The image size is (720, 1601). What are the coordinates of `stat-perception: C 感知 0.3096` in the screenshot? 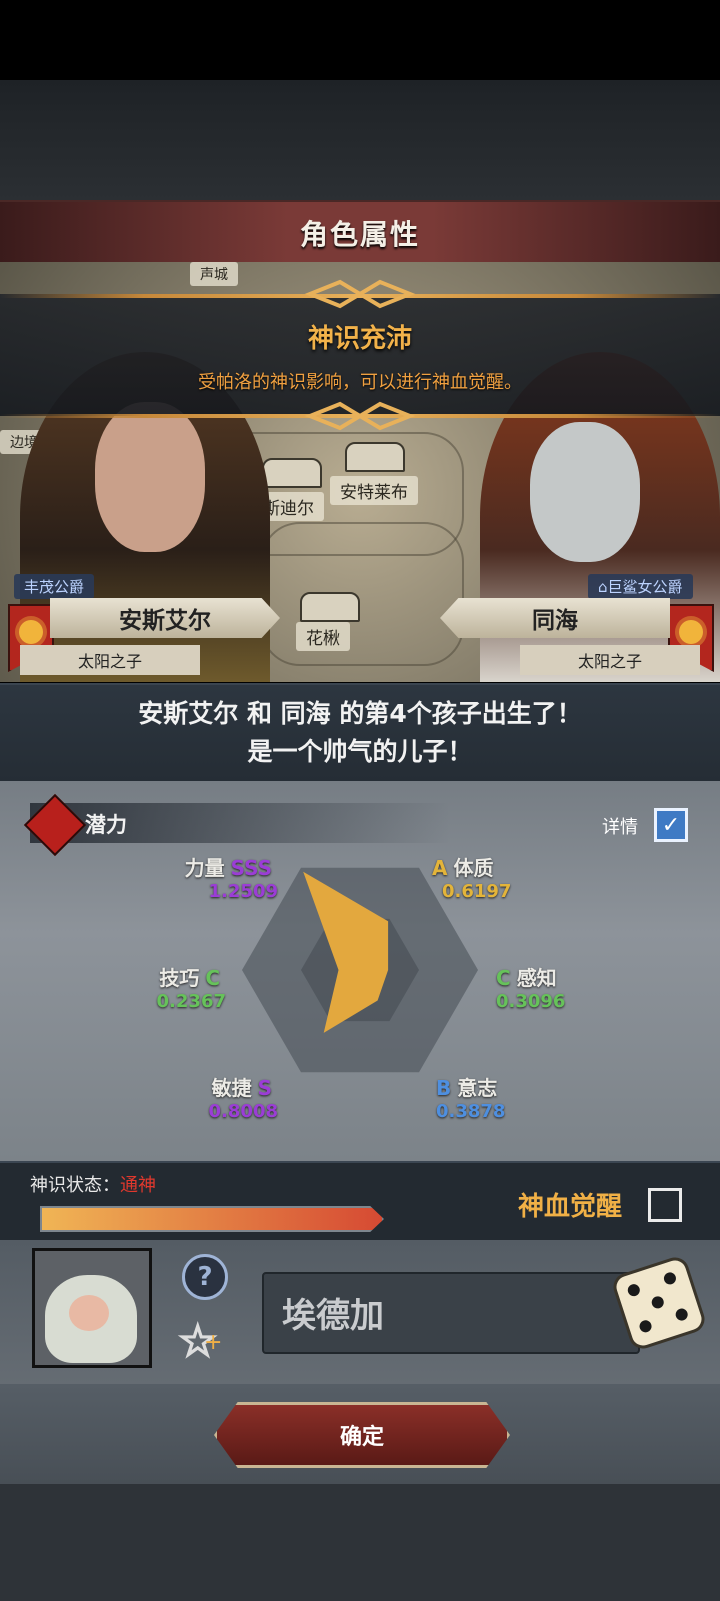 It's located at (530, 987).